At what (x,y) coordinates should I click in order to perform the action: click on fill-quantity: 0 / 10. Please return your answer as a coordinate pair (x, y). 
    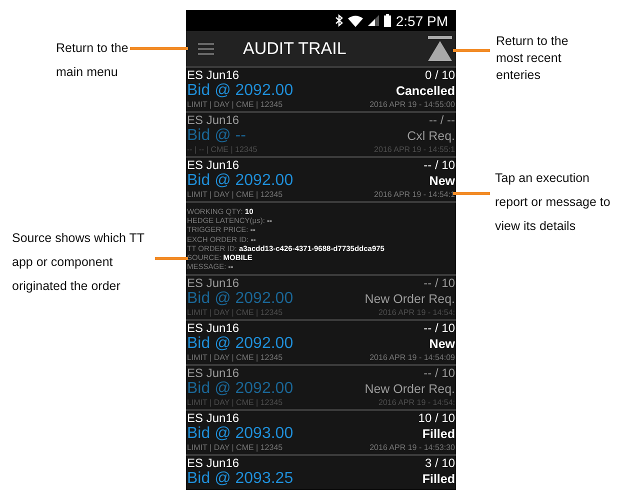
    Looking at the image, I should click on (439, 75).